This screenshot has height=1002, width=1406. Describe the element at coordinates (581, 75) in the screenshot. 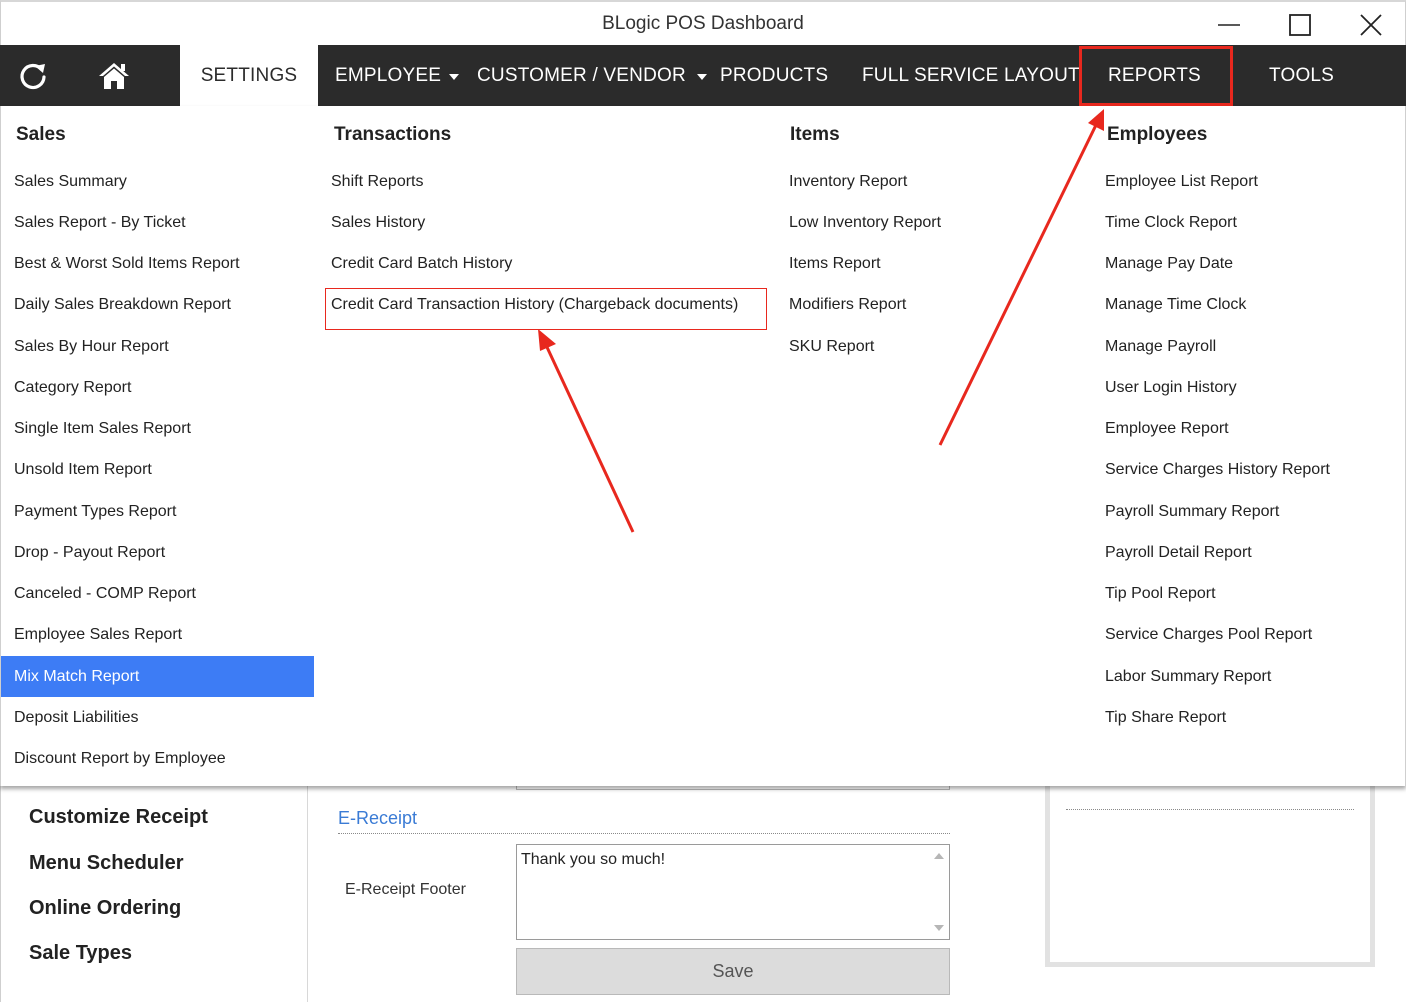

I see `tab-customer-vendor-label: CUSTOMER / VENDOR` at that location.